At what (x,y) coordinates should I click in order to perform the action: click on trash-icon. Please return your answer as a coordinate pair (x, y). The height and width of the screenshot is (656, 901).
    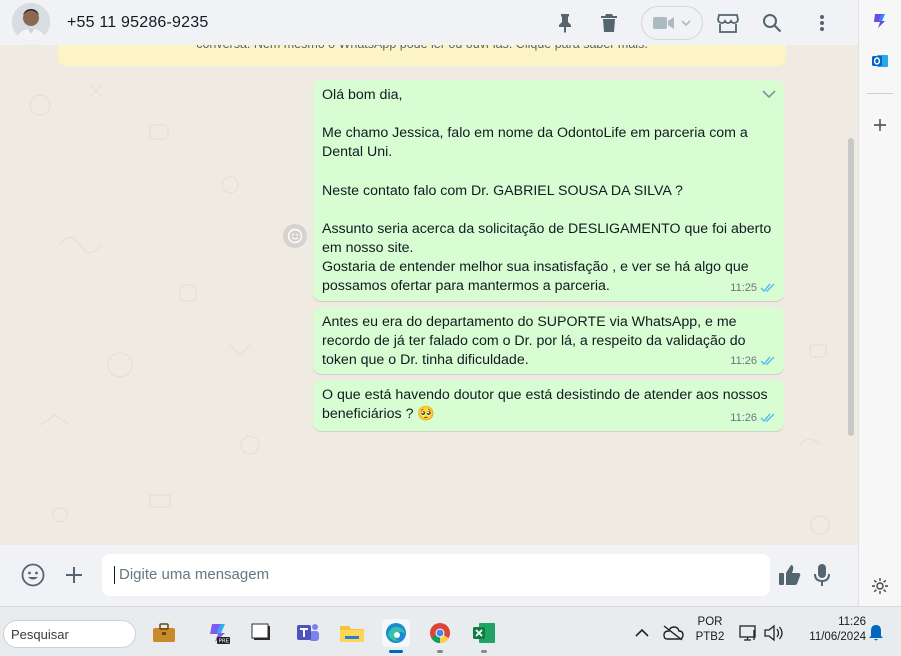
    Looking at the image, I should click on (609, 23).